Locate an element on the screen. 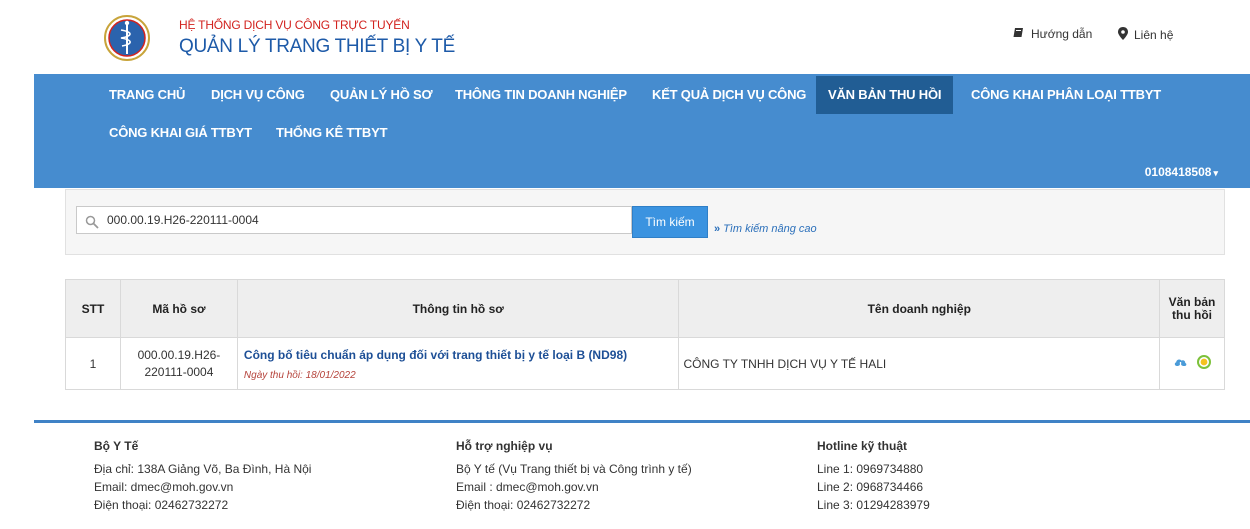 Image resolution: width=1250 pixels, height=529 pixels. nav-records: QUẢN LÝ HỒ SƠ is located at coordinates (381, 95).